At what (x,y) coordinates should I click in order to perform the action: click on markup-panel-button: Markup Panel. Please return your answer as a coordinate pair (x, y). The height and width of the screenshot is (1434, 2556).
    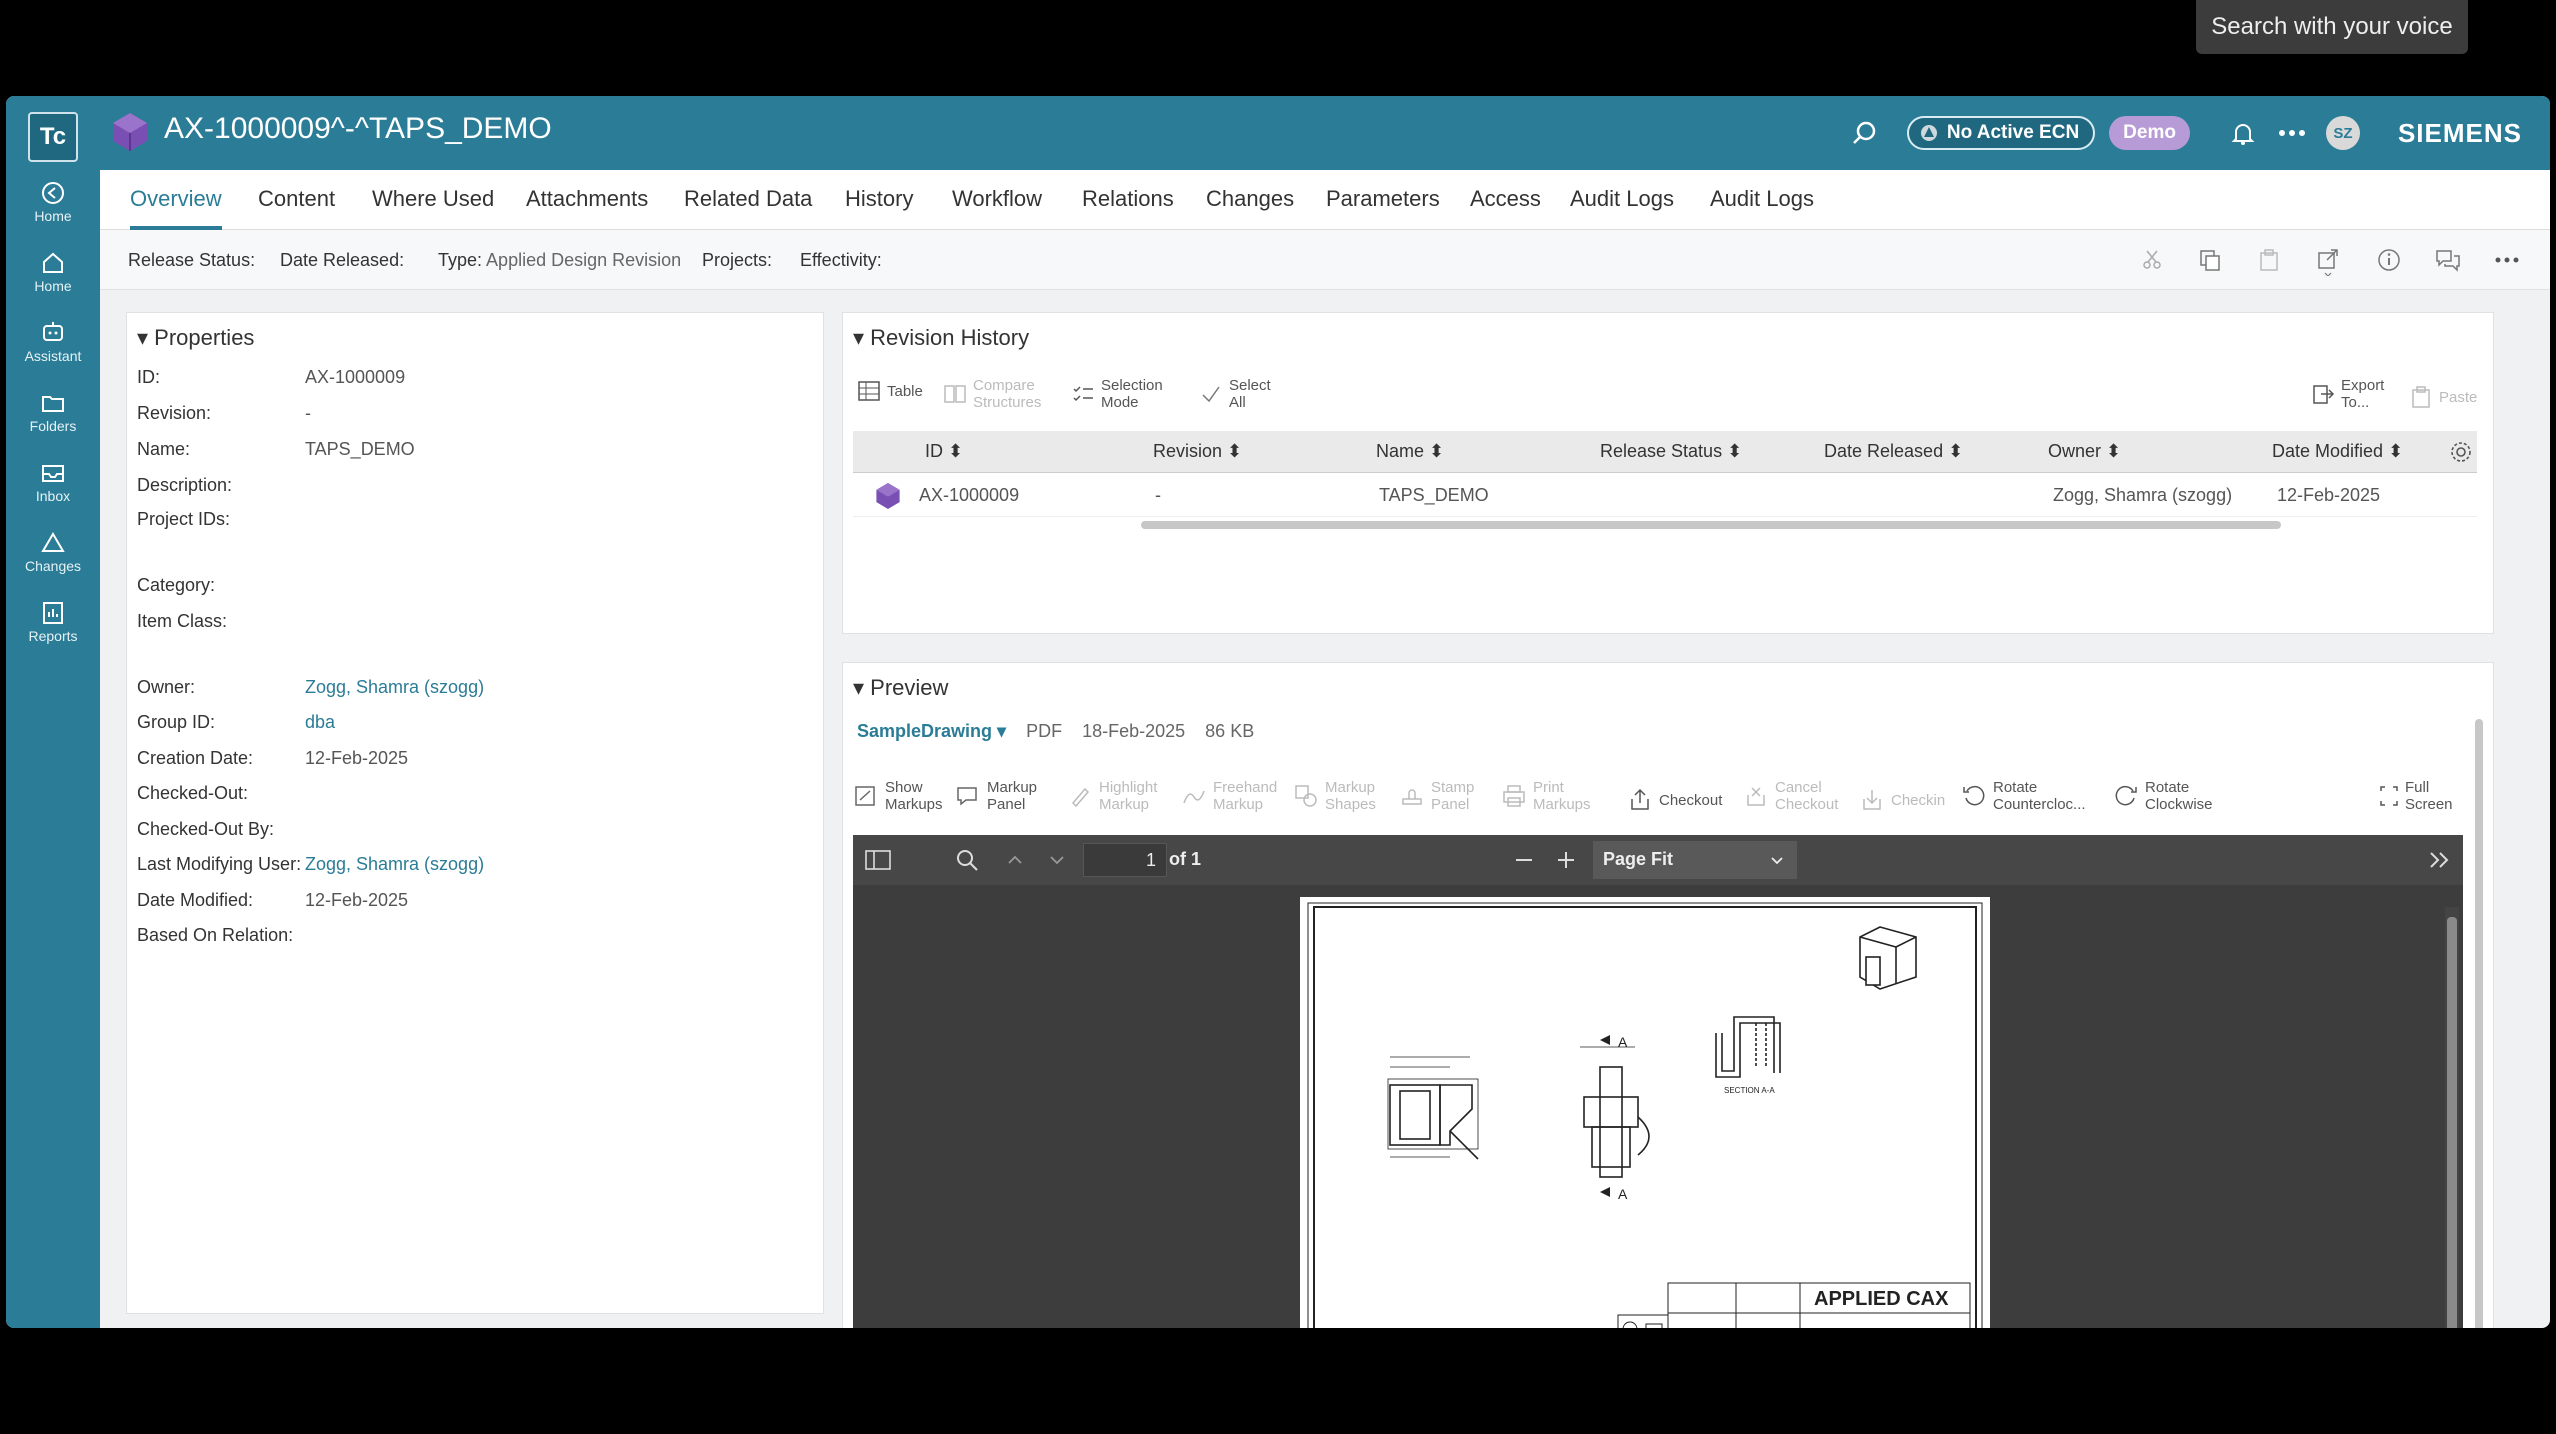
    Looking at the image, I should click on (996, 796).